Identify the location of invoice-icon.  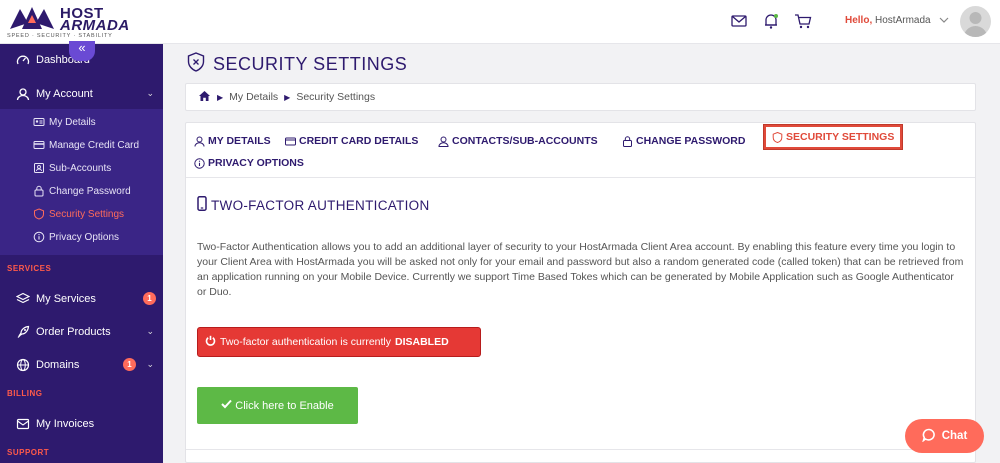
(23, 424).